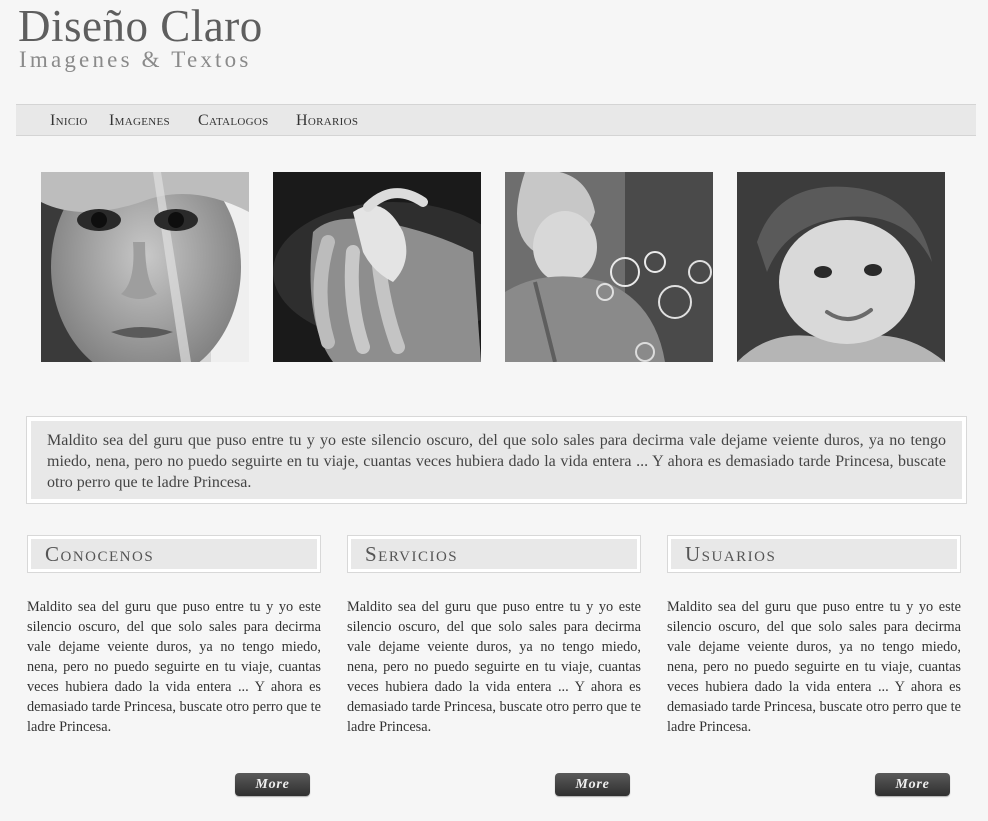 The width and height of the screenshot is (988, 821). Describe the element at coordinates (140, 26) in the screenshot. I see `site-title: Diseño Claro` at that location.